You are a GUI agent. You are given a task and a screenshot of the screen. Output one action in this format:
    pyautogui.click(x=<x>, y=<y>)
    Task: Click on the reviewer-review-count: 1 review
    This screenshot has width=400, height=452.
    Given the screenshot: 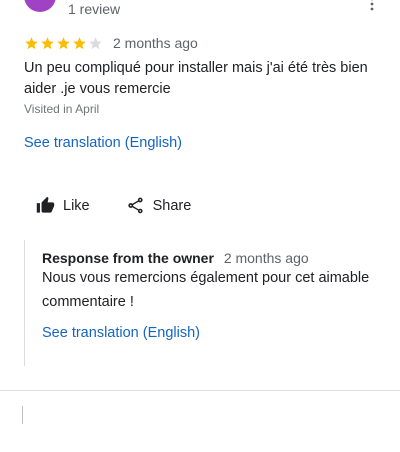 What is the action you would take?
    pyautogui.click(x=94, y=9)
    